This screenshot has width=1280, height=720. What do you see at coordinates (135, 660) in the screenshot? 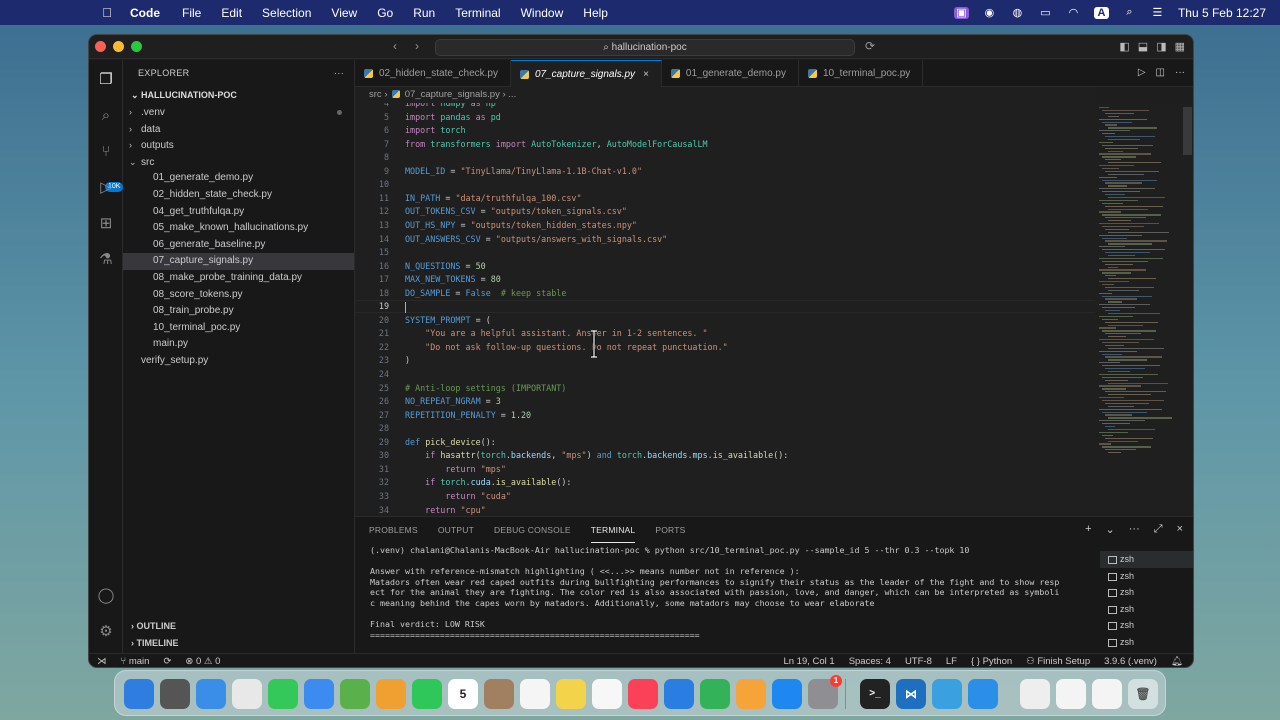
I see `git-branch-status: ⑂ main` at bounding box center [135, 660].